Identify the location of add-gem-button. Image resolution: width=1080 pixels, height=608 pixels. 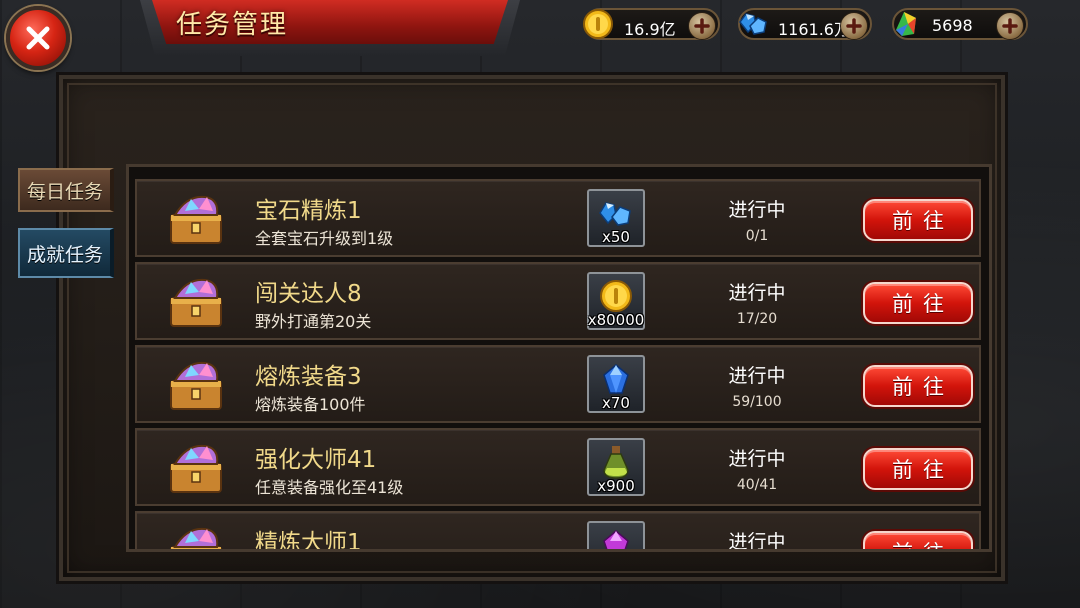
(854, 26).